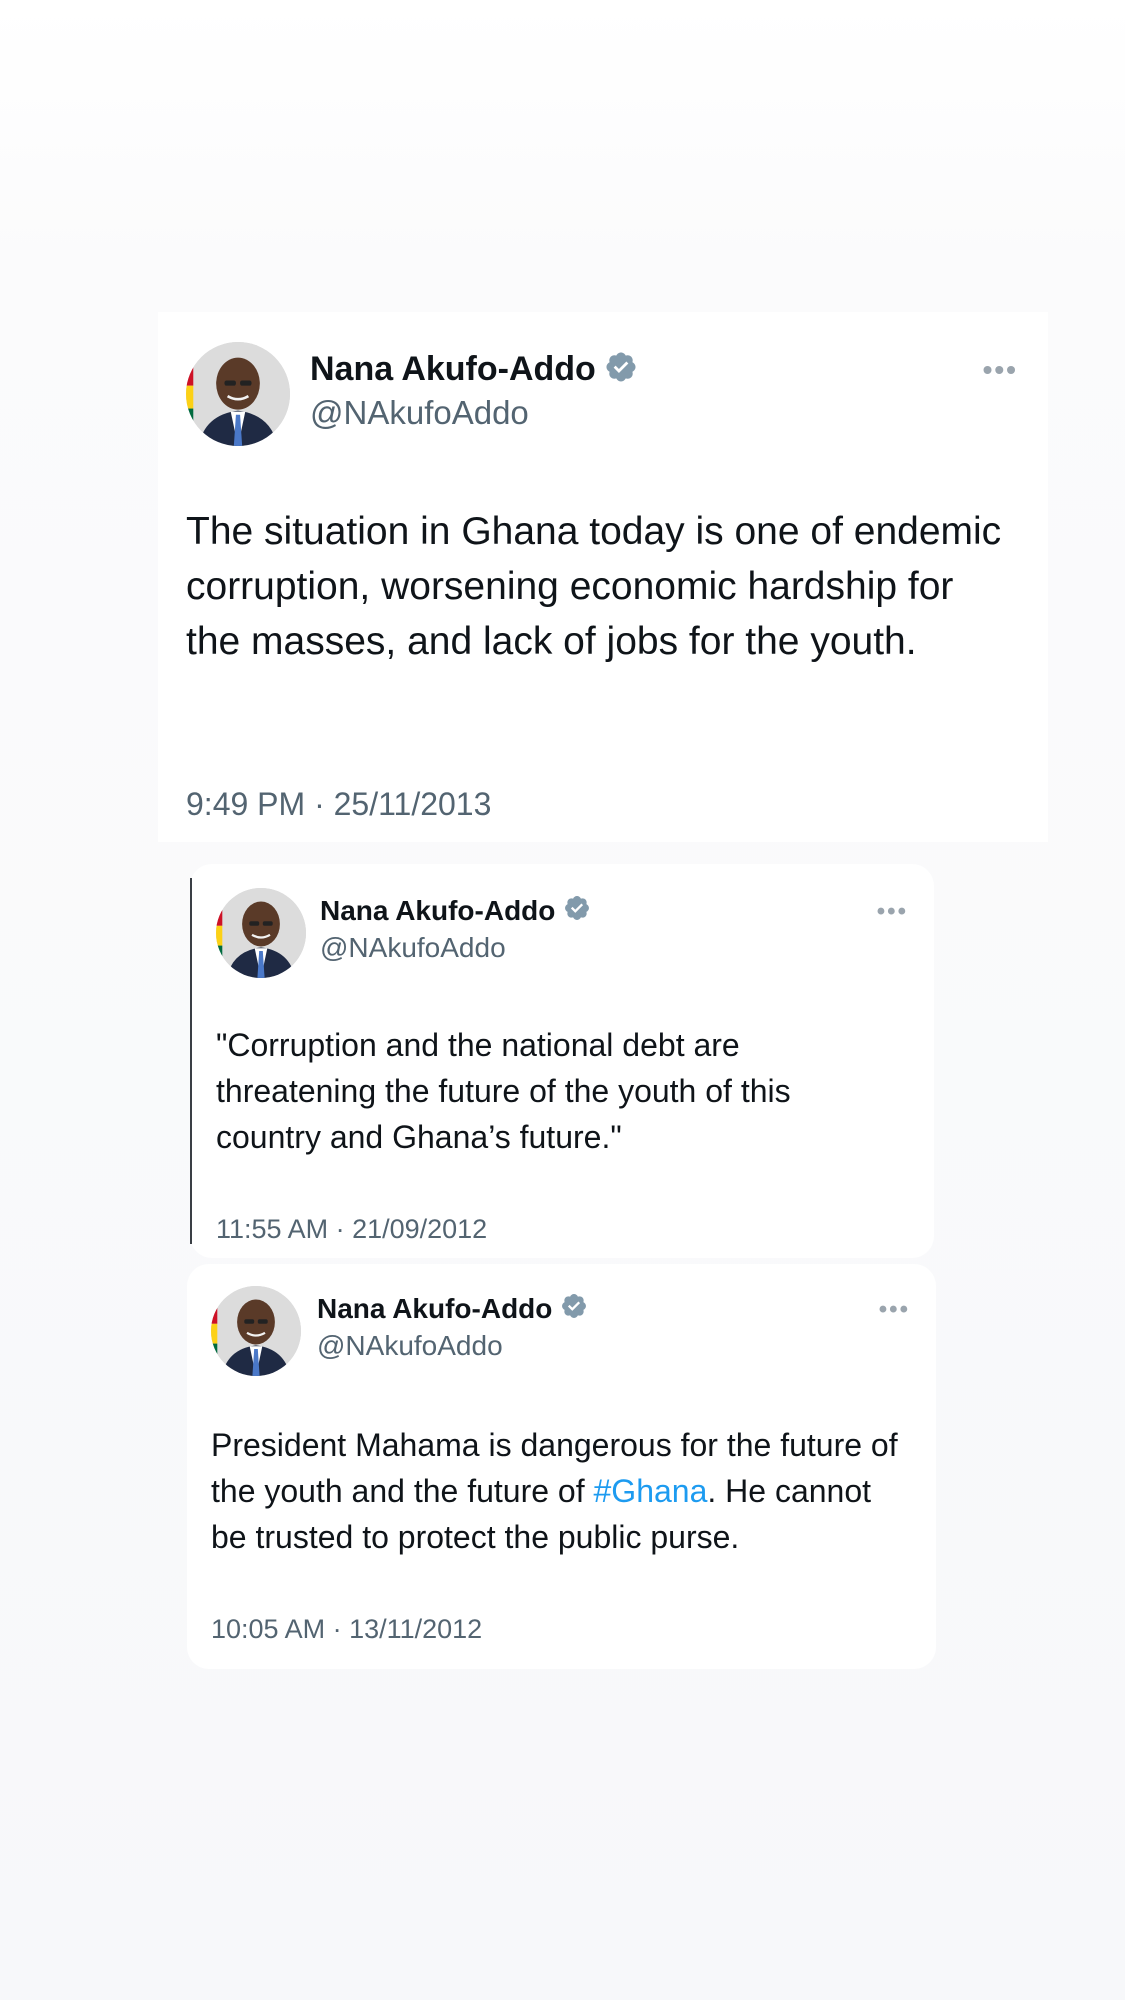 The image size is (1125, 2000). Describe the element at coordinates (351, 1229) in the screenshot. I see `tweet-timestamp: 11:55 AM · 21/09/2012` at that location.